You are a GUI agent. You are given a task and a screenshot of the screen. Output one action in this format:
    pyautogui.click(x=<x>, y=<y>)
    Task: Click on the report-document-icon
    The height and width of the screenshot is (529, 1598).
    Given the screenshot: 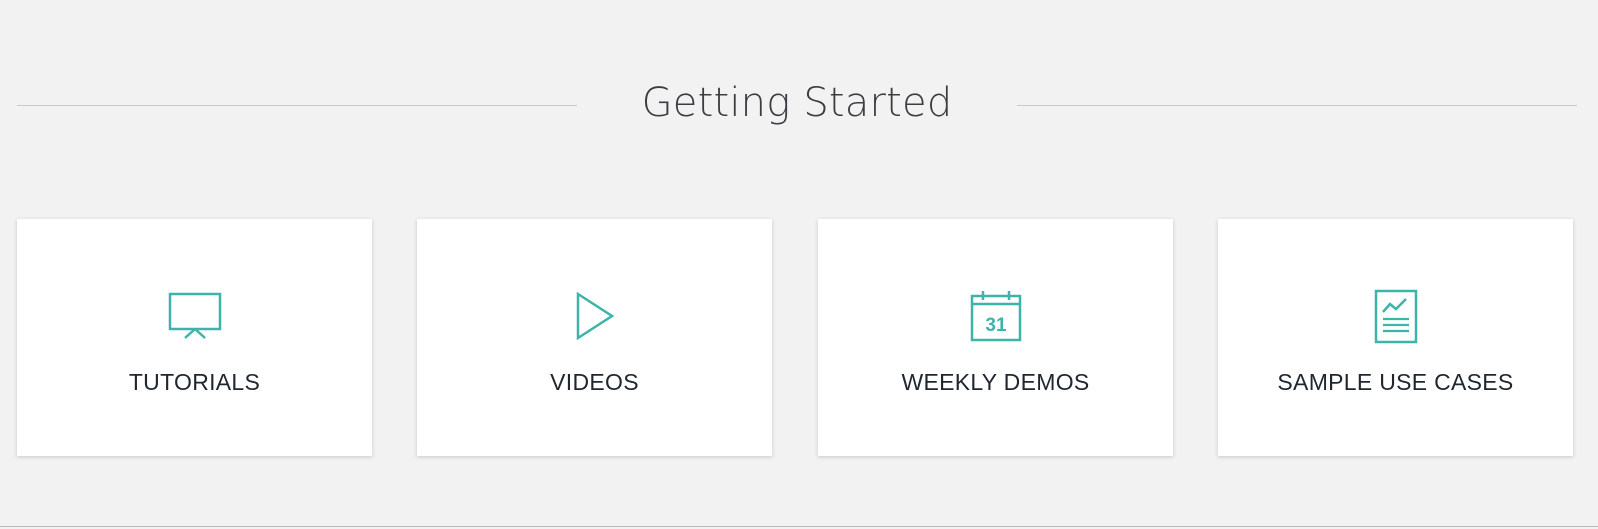 What is the action you would take?
    pyautogui.click(x=1396, y=316)
    